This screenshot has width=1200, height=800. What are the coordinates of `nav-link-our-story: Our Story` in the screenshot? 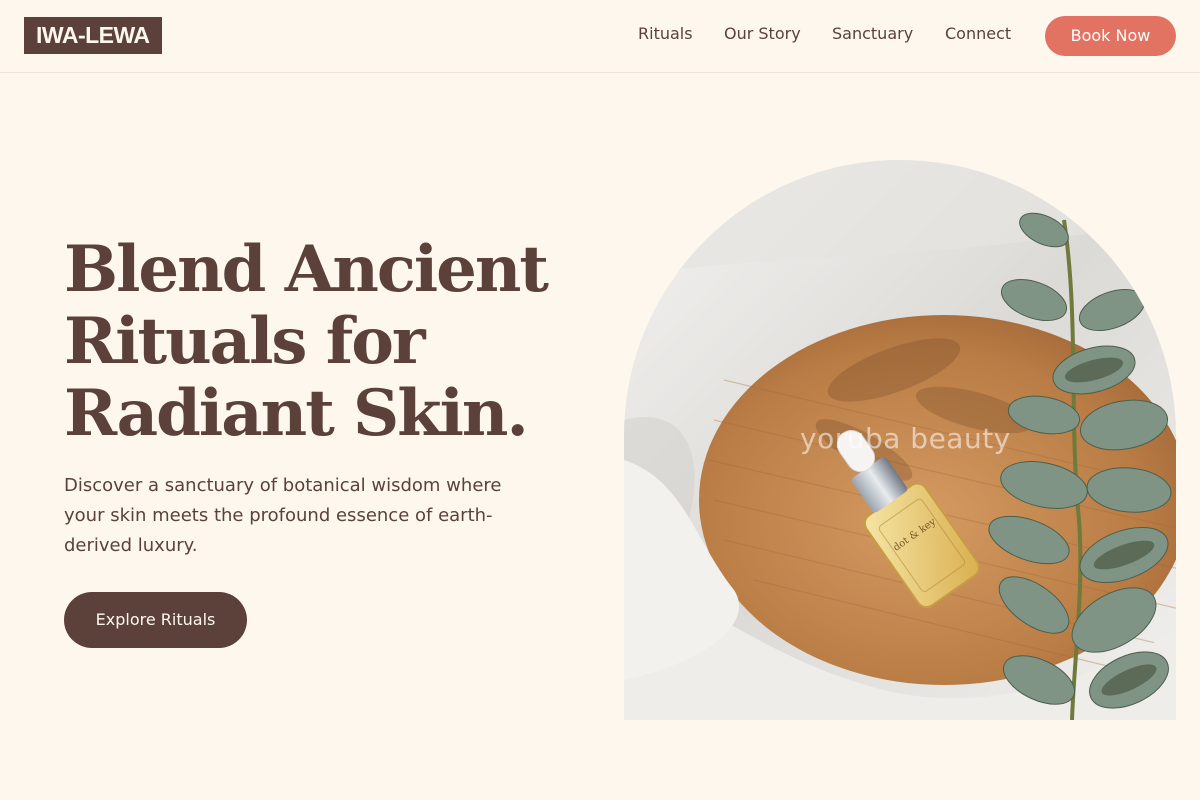 It's located at (762, 34).